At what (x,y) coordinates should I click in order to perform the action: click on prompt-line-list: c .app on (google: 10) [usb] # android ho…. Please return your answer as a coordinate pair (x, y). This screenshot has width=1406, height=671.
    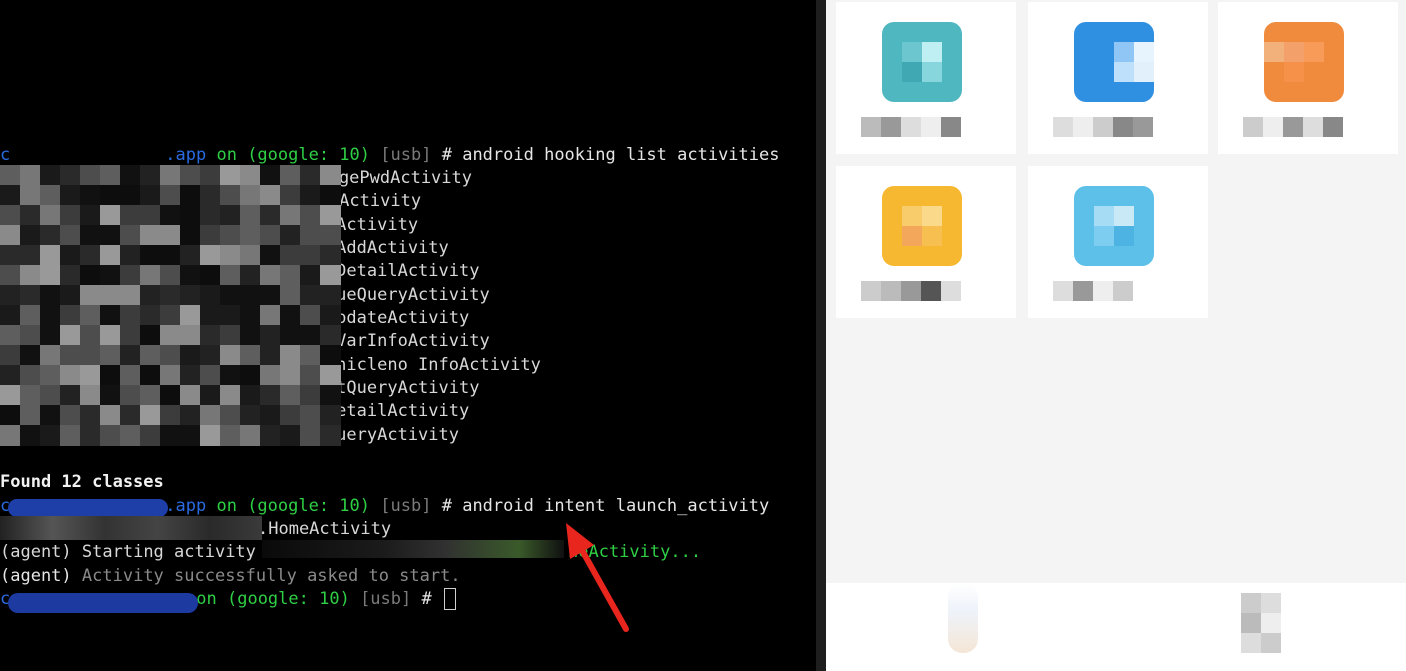
    Looking at the image, I should click on (390, 155).